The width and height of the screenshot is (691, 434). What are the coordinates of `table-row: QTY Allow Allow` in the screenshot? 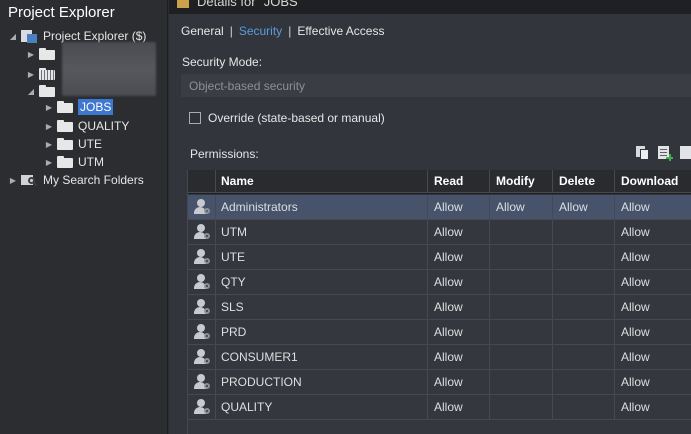 It's located at (439, 282).